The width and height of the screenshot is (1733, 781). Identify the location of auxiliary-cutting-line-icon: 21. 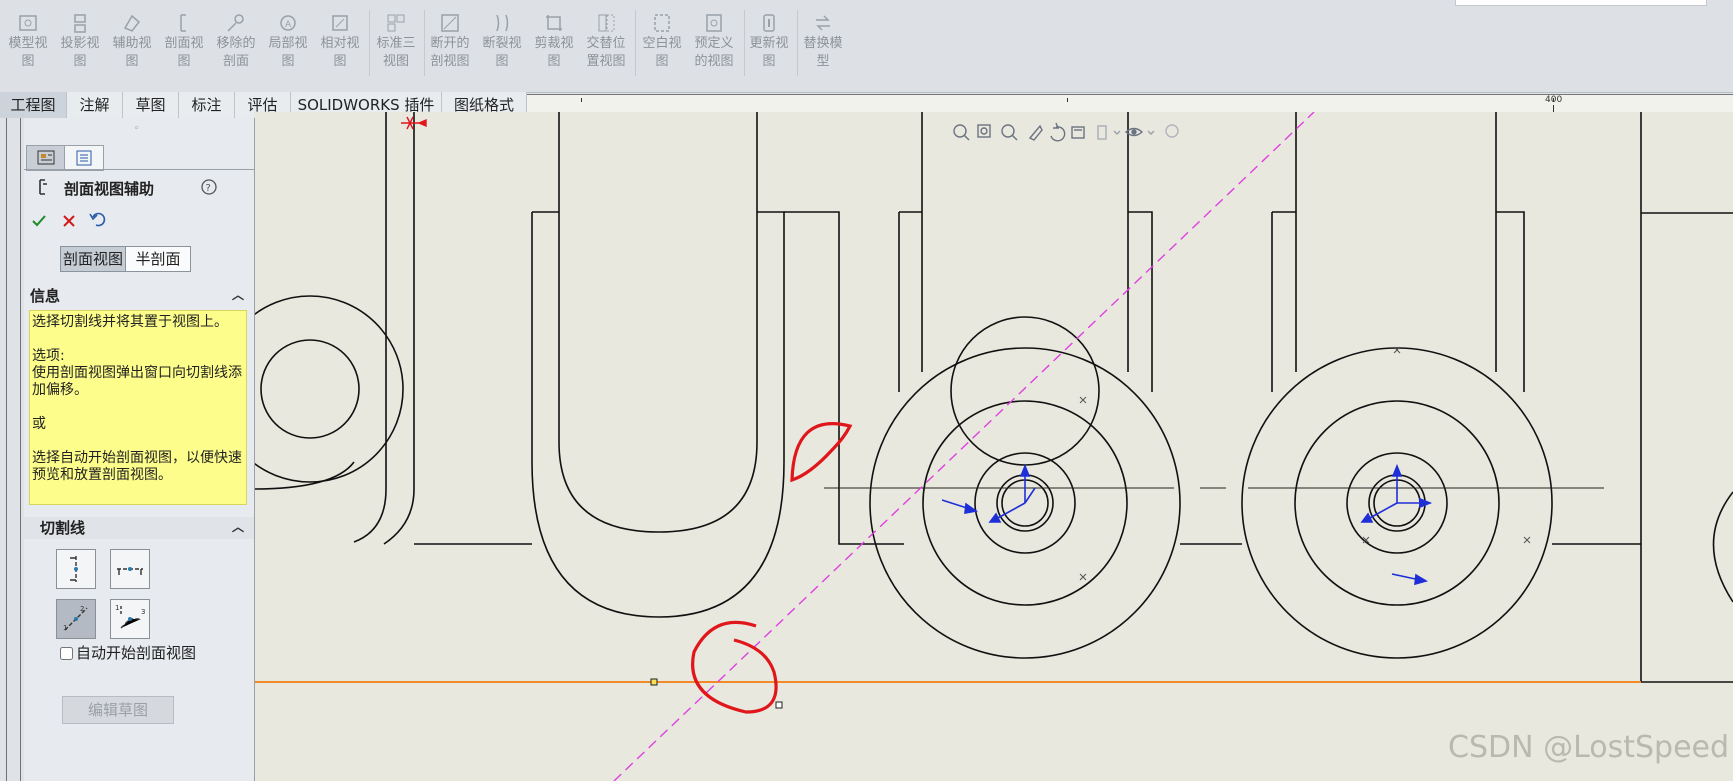
(75, 618).